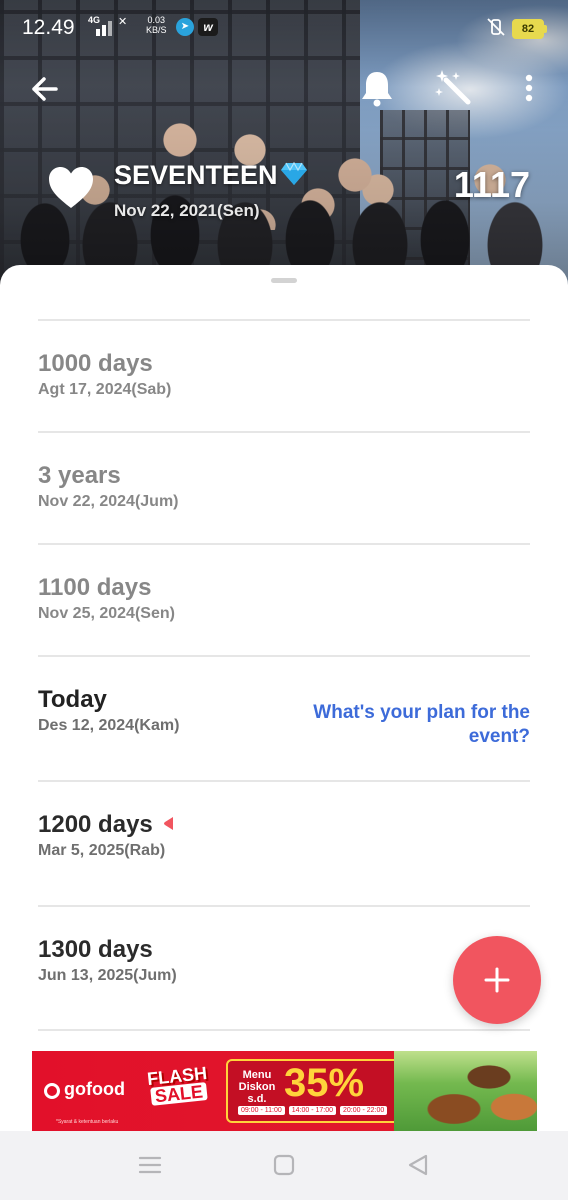  What do you see at coordinates (284, 598) in the screenshot?
I see `milestone-item: 1100 days Nov 25, 2024(Sen)` at bounding box center [284, 598].